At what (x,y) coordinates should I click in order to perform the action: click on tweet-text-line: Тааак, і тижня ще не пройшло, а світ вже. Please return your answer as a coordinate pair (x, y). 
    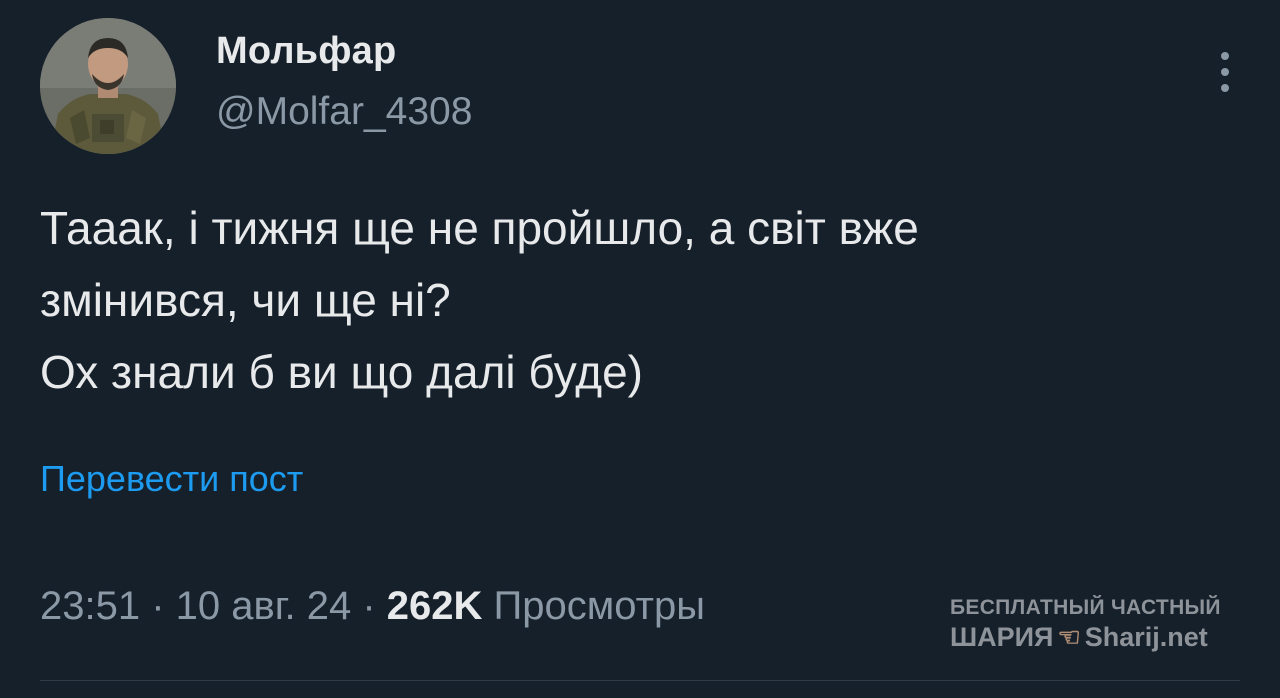
    Looking at the image, I should click on (479, 228).